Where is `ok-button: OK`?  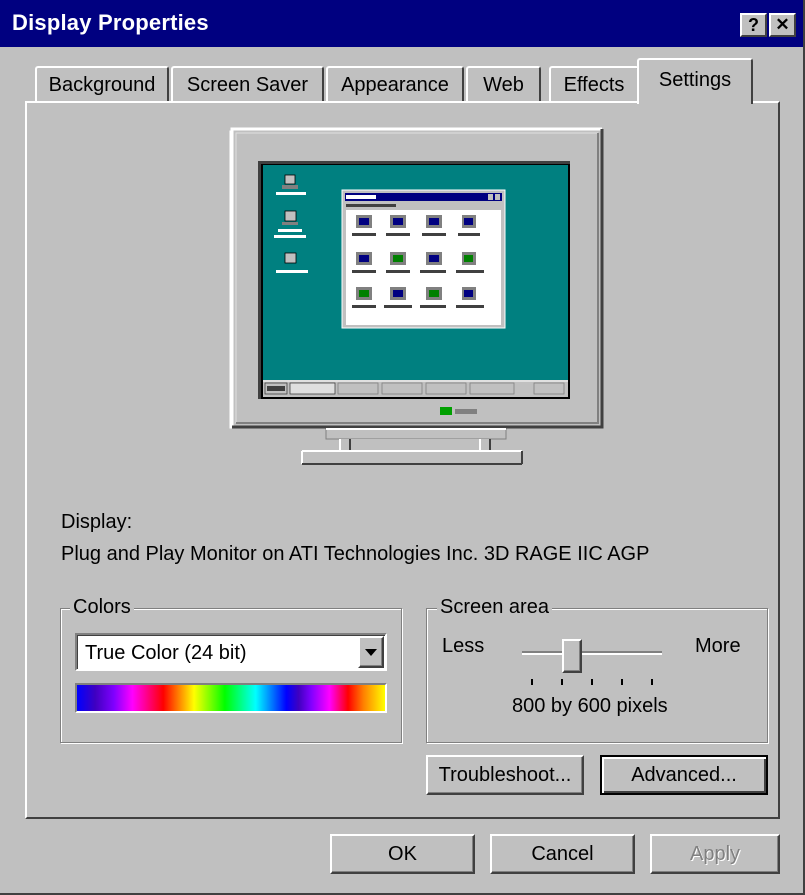 ok-button: OK is located at coordinates (402, 854).